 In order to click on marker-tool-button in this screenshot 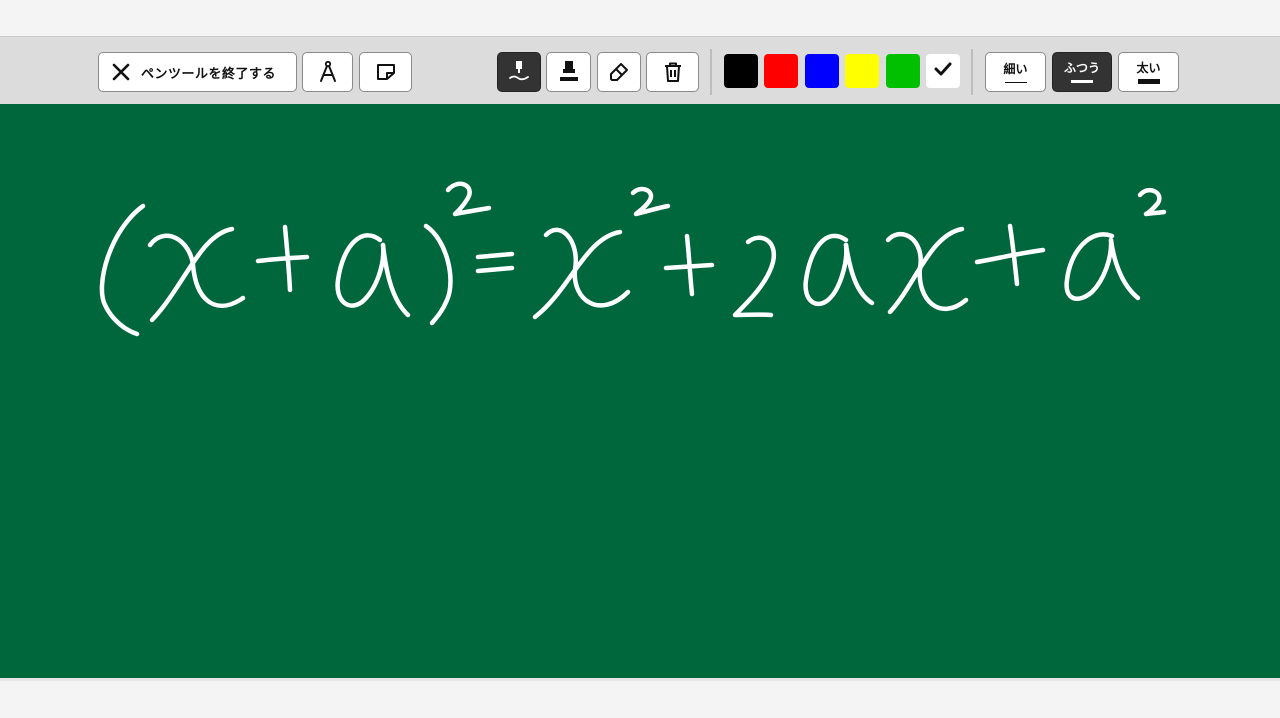, I will do `click(568, 72)`.